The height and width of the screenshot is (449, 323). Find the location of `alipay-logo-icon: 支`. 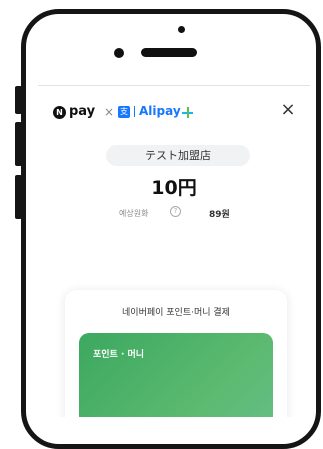

alipay-logo-icon: 支 is located at coordinates (124, 112).